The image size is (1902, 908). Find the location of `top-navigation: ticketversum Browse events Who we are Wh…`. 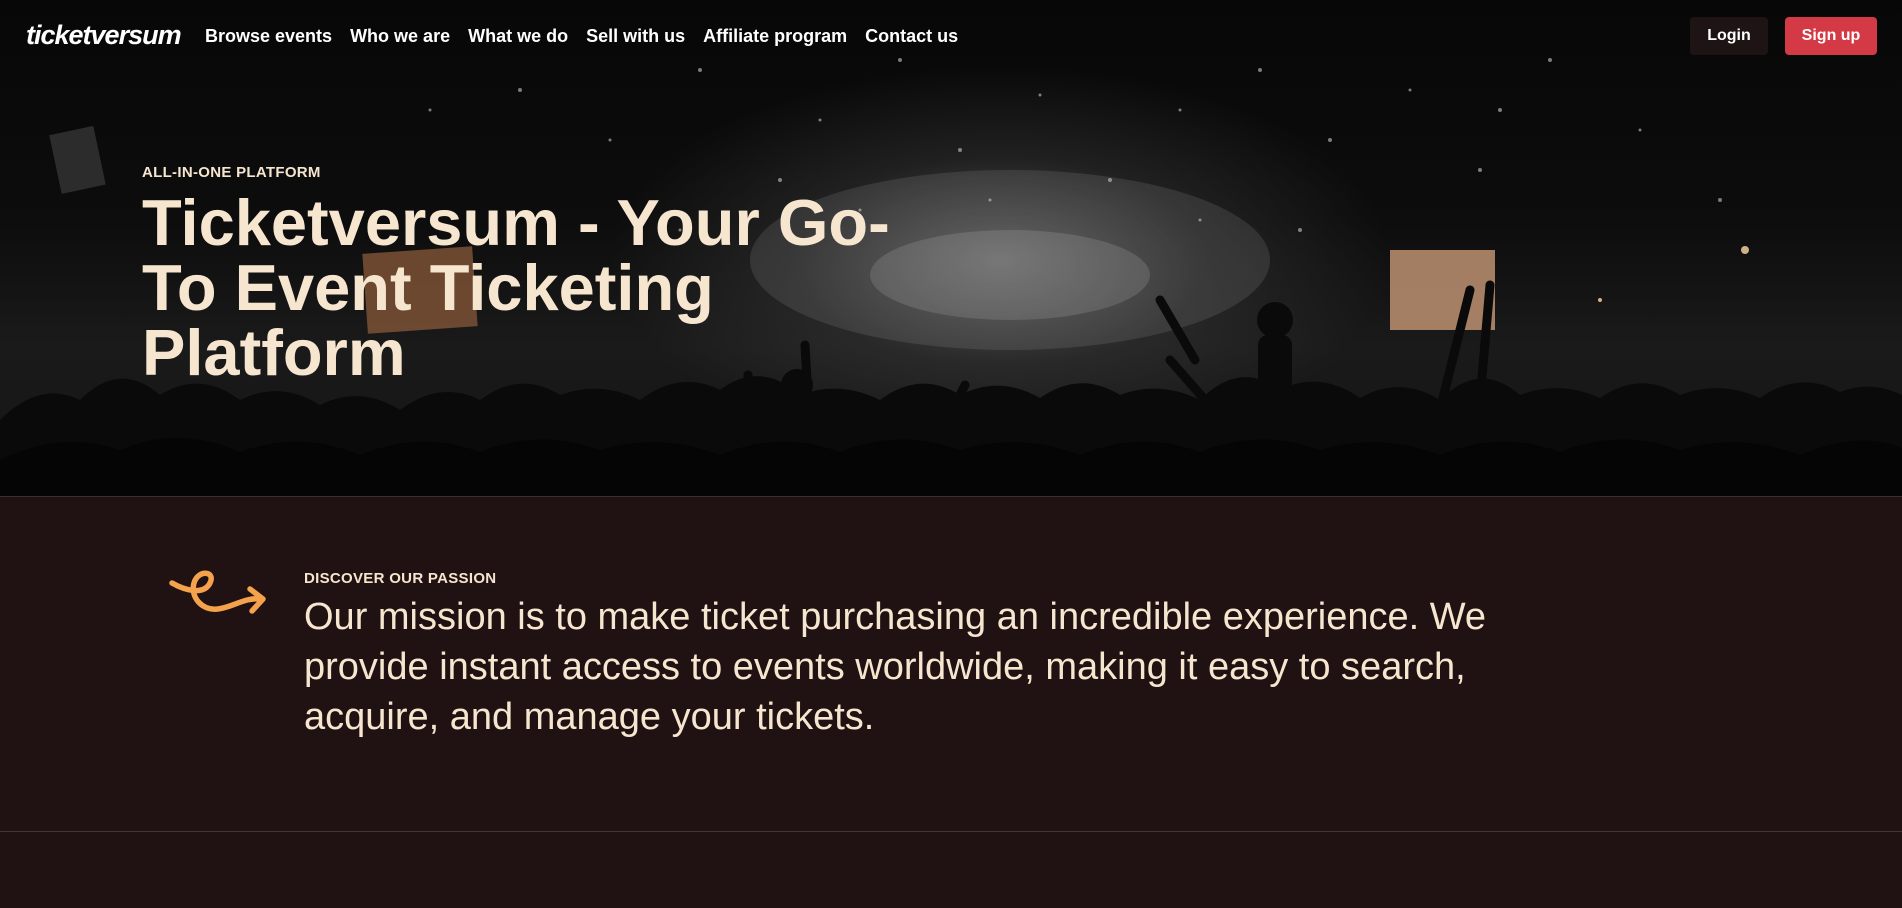

top-navigation: ticketversum Browse events Who we are Wh… is located at coordinates (951, 36).